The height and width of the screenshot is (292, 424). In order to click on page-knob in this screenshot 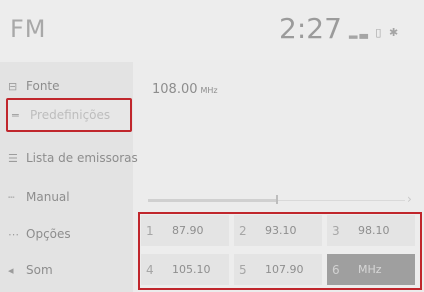, I will do `click(276, 199)`.